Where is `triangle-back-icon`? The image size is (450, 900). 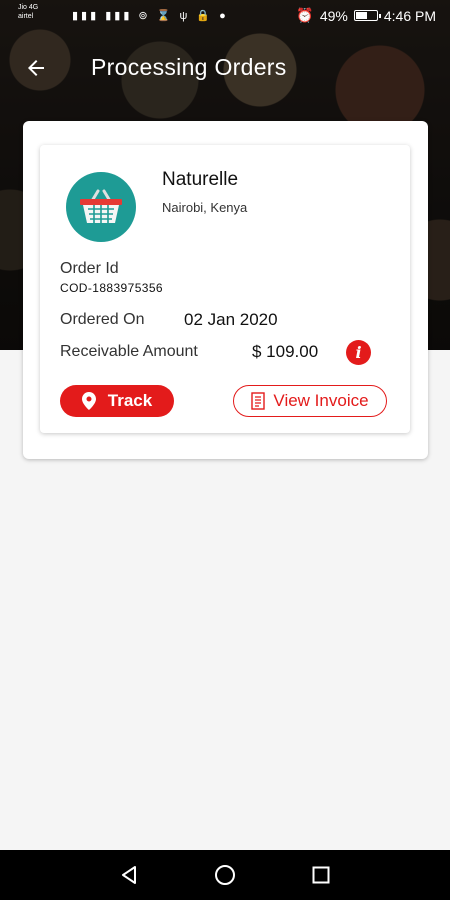
triangle-back-icon is located at coordinates (129, 875).